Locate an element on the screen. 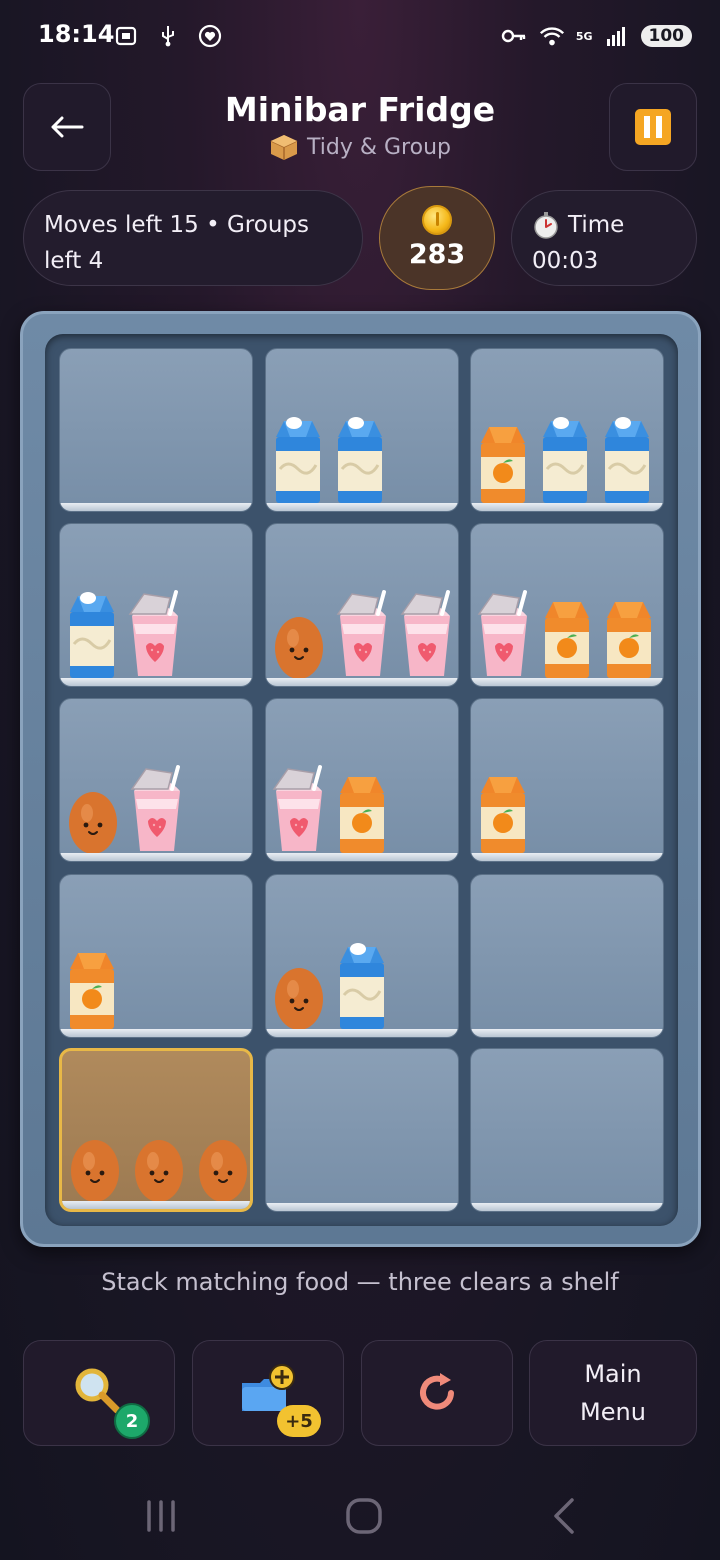  coins-pill: 283 is located at coordinates (437, 238).